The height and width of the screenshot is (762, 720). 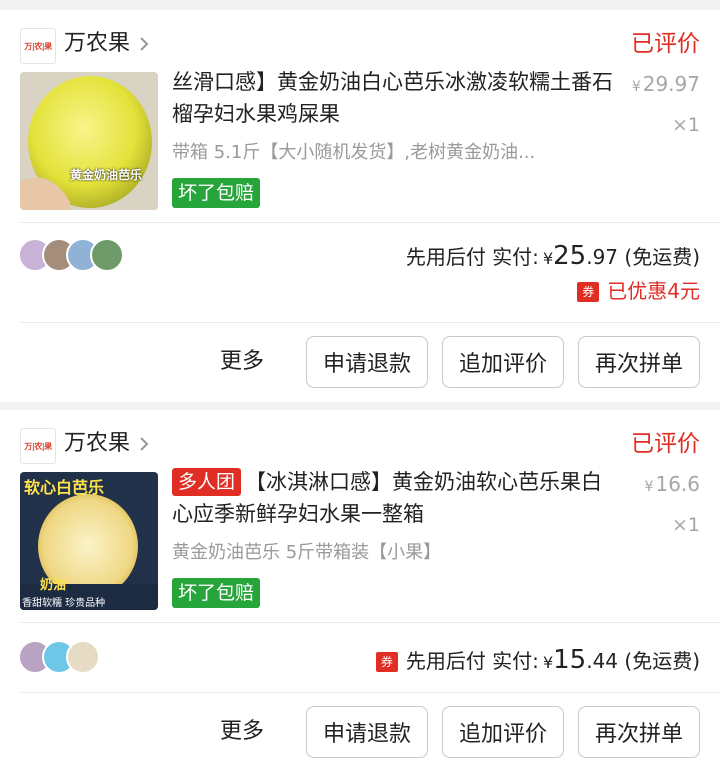 I want to click on original-price: ¥29.97, so click(x=665, y=84).